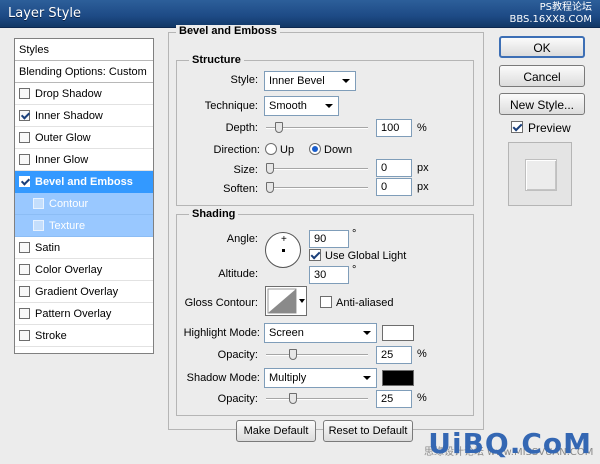  I want to click on watermark-top-line2: BBS.16XX8.COM, so click(550, 19).